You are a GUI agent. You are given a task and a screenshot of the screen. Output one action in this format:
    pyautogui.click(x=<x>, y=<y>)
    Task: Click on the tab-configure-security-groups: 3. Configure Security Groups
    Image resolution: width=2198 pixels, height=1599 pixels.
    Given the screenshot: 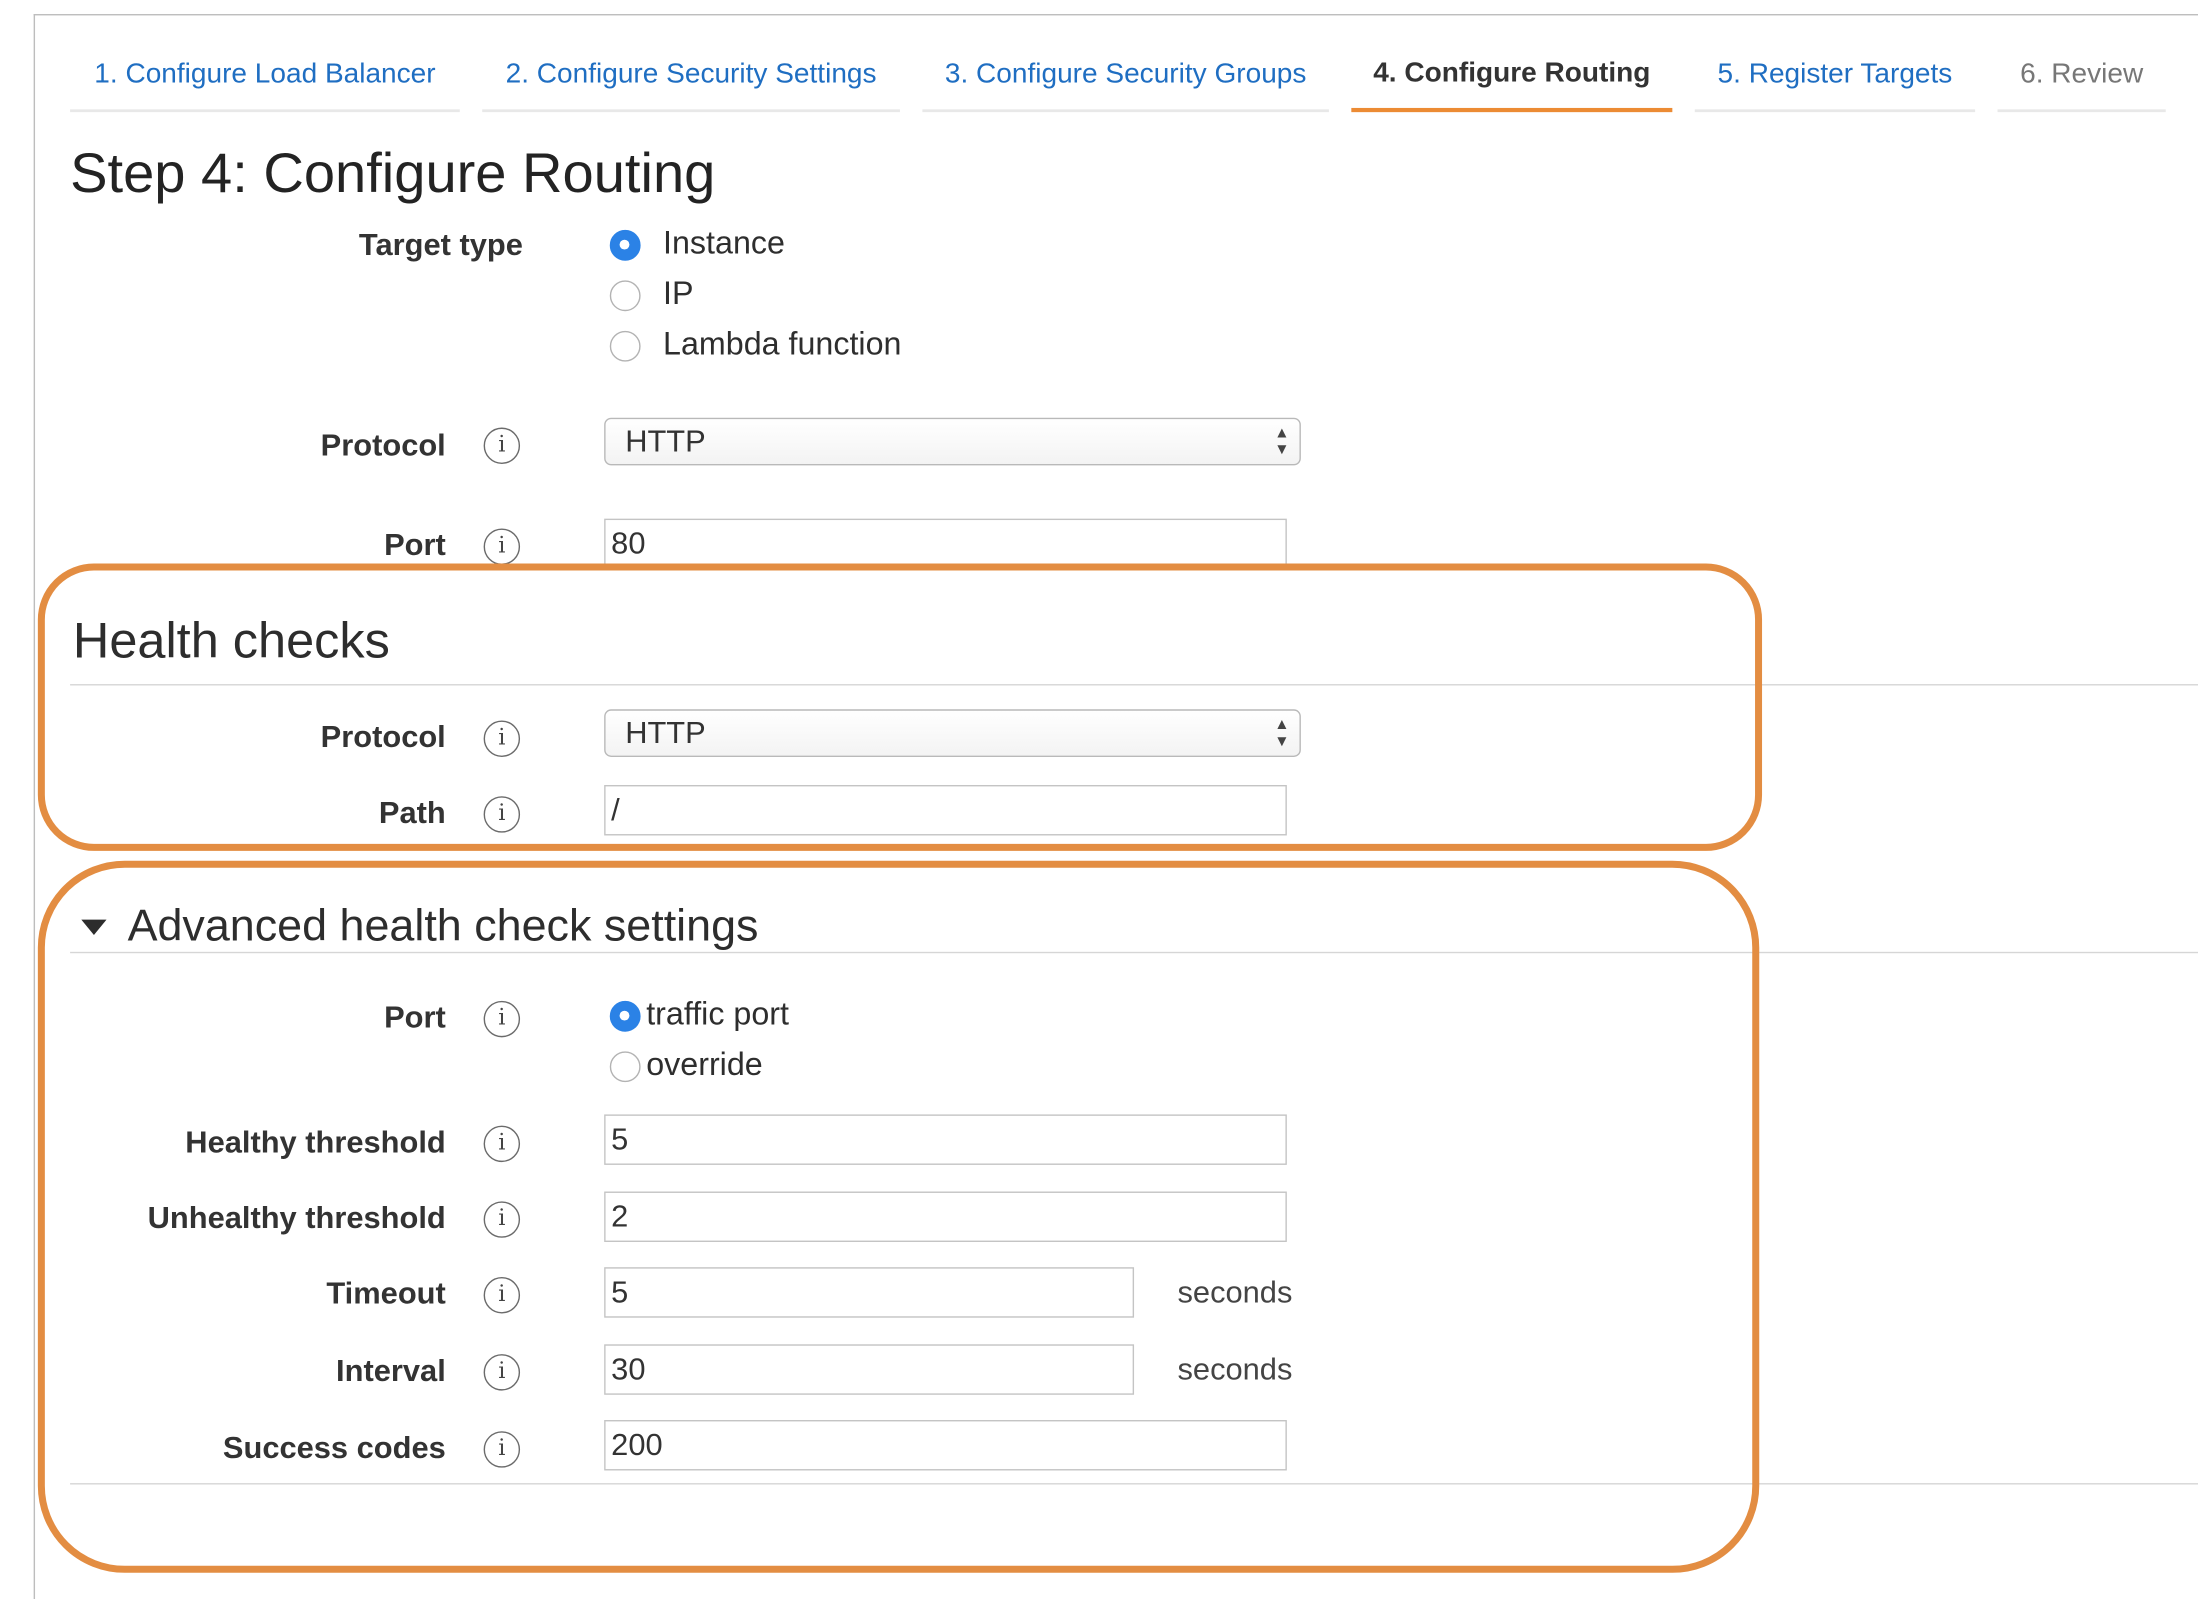 What is the action you would take?
    pyautogui.click(x=1125, y=76)
    